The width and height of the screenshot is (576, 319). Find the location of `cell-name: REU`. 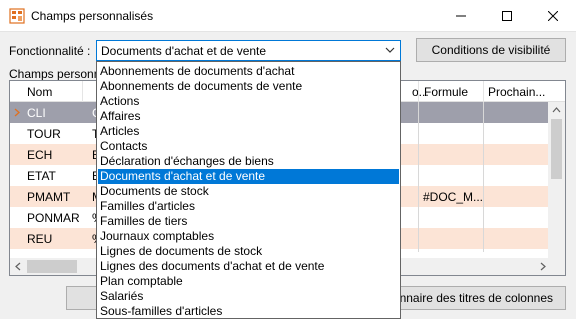

cell-name: REU is located at coordinates (40, 239).